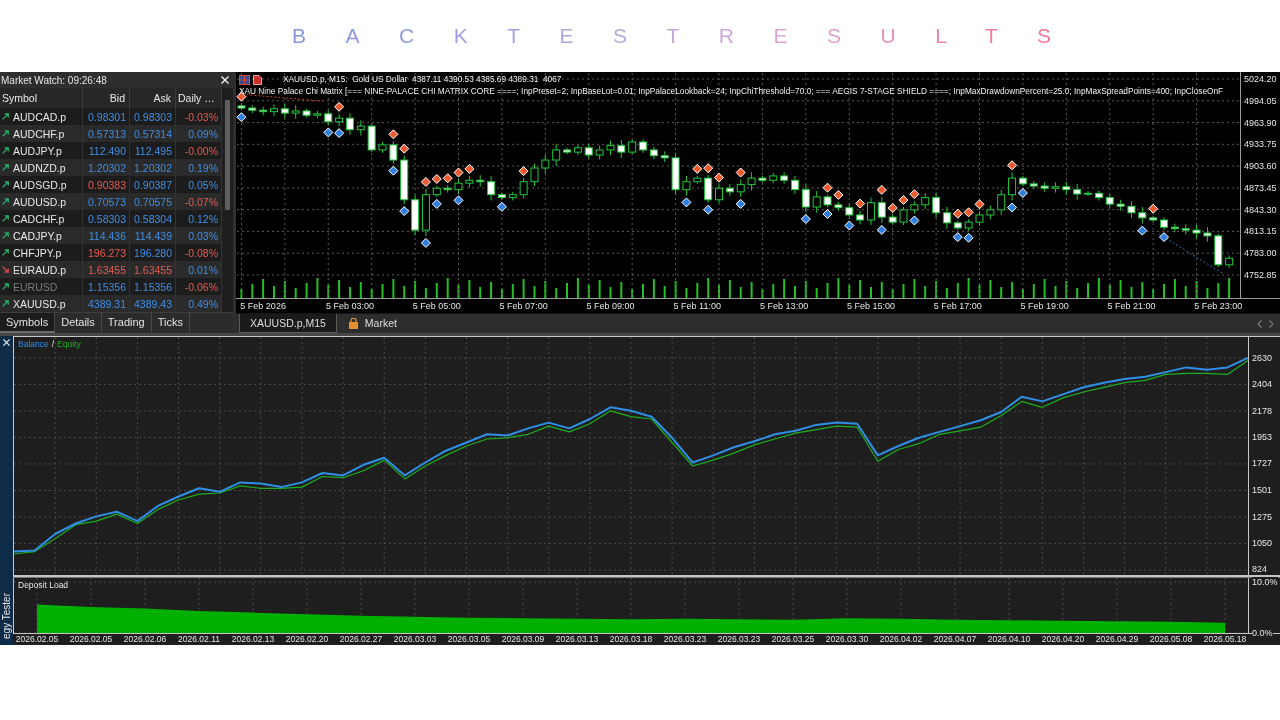 Image resolution: width=1280 pixels, height=720 pixels. I want to click on bid-price: 196.273, so click(107, 252).